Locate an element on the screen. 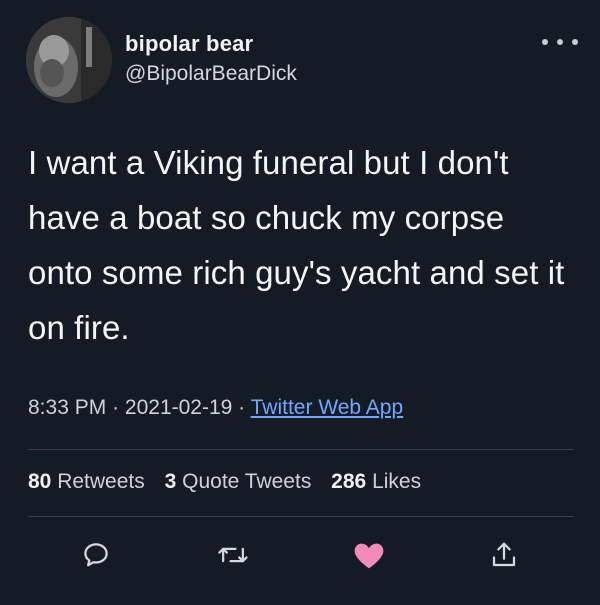  likes-count: 286 is located at coordinates (349, 481).